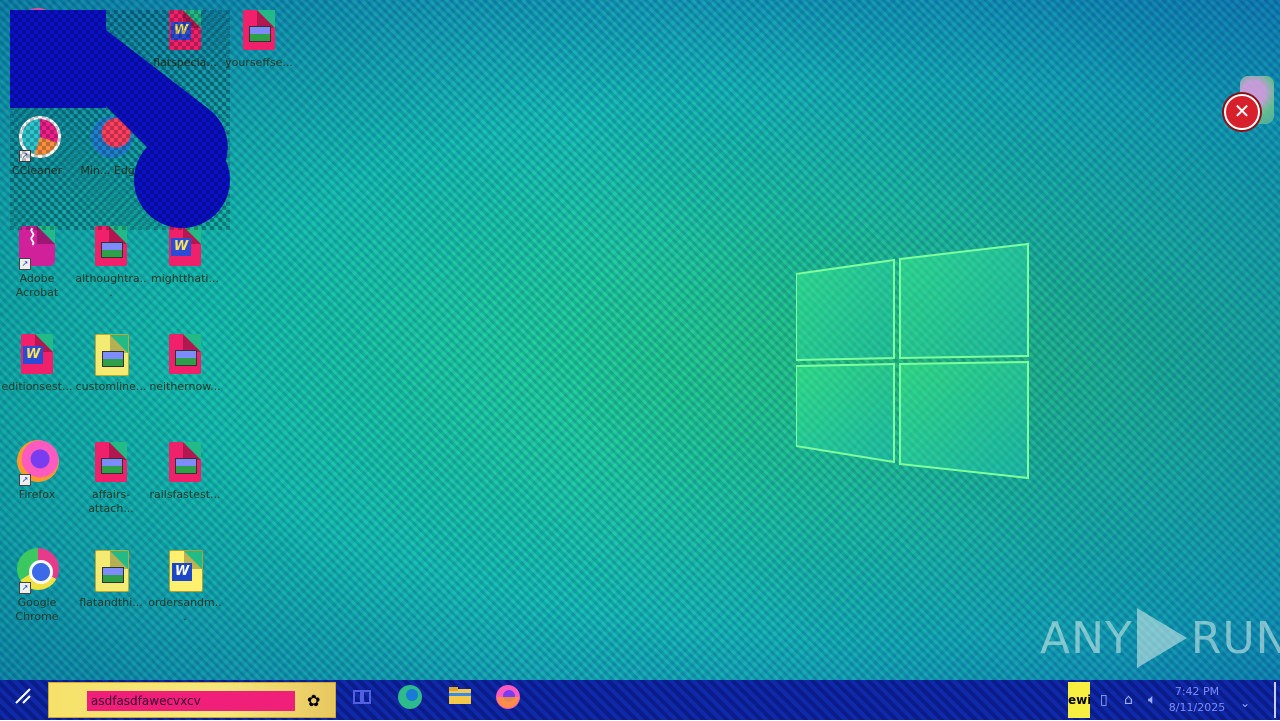  What do you see at coordinates (1128, 700) in the screenshot?
I see `network-icon: ⌂` at bounding box center [1128, 700].